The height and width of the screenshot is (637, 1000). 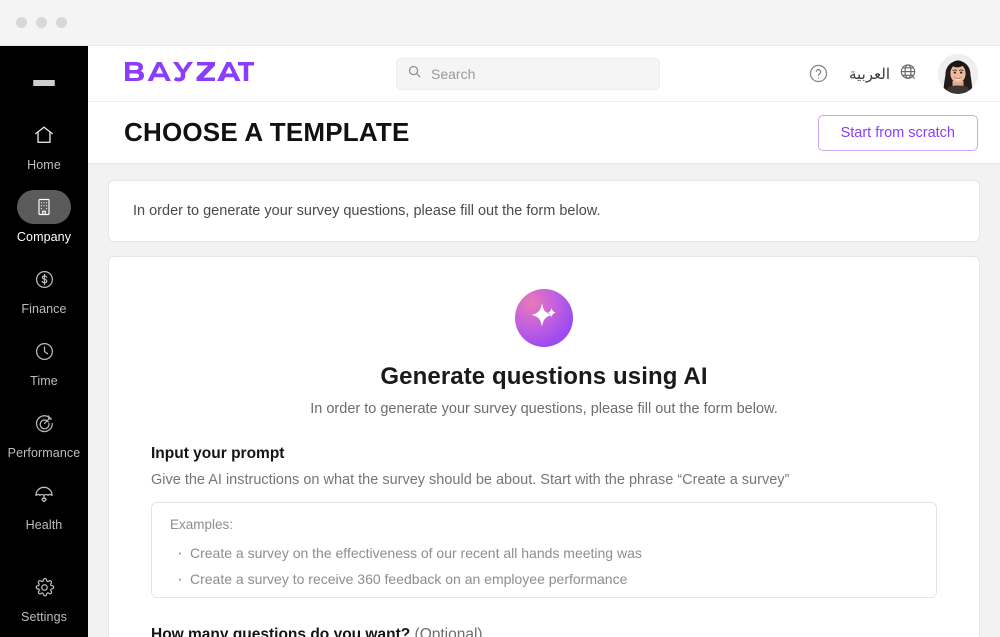 I want to click on ai-form-heading: Generate questions using AI, so click(x=544, y=376).